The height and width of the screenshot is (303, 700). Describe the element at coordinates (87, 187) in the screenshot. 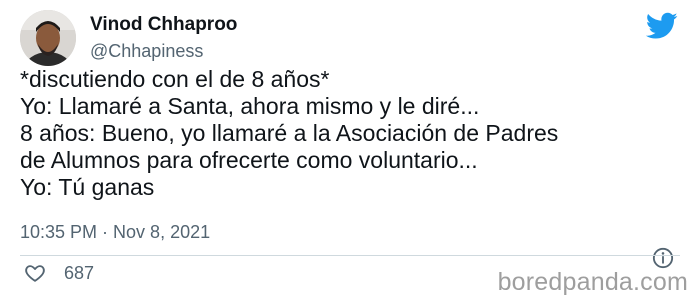

I see `tweet-line: Yo: Tú ganas` at that location.